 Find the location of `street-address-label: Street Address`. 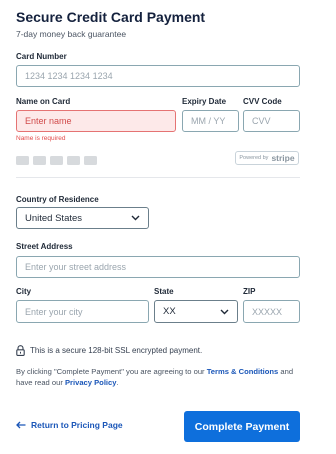

street-address-label: Street Address is located at coordinates (44, 246).